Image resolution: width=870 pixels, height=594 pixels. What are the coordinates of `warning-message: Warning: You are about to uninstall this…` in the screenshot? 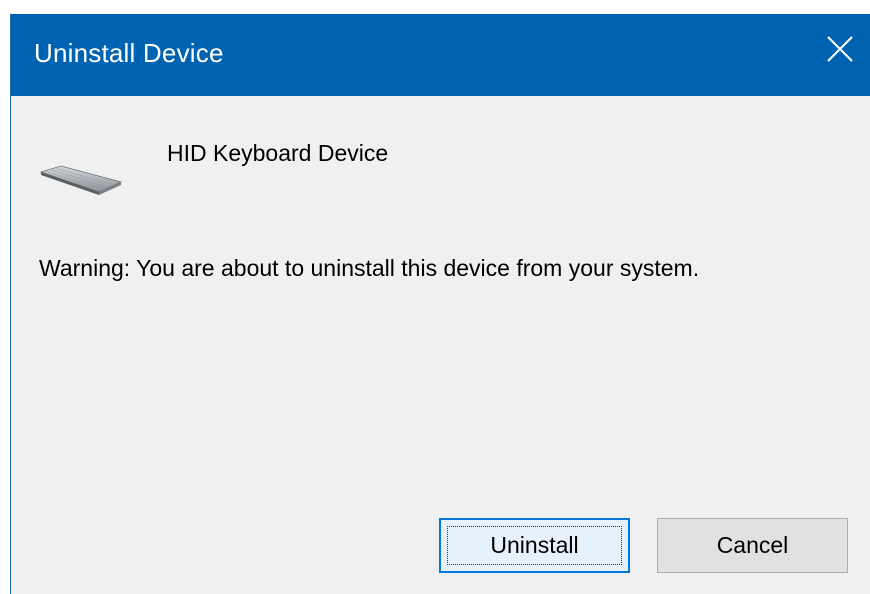 It's located at (369, 268).